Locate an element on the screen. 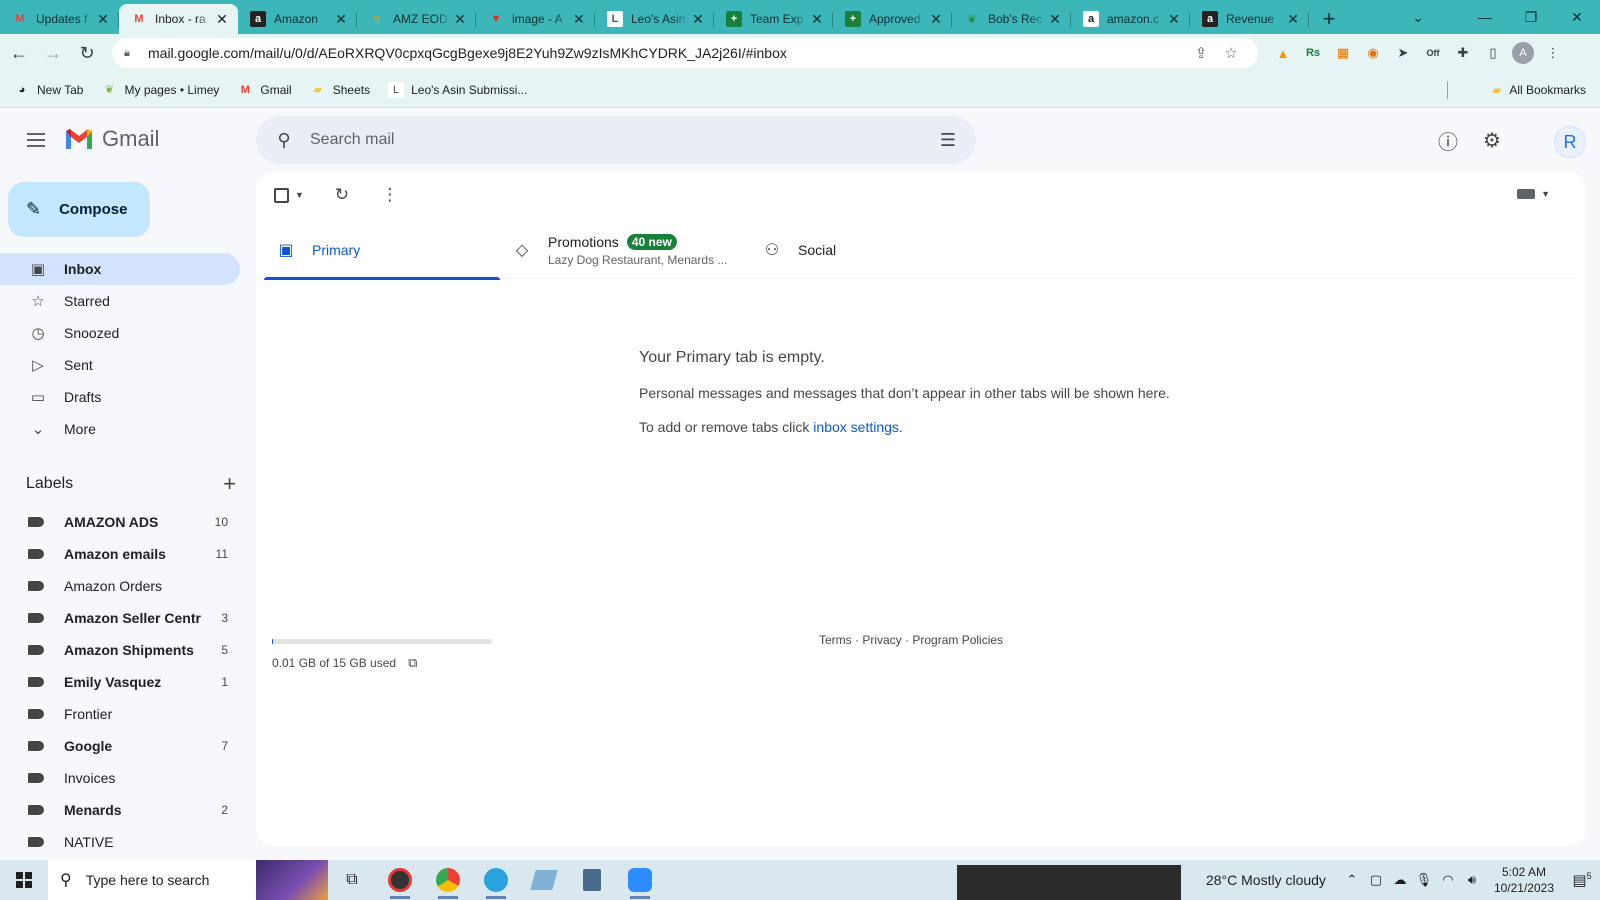 The width and height of the screenshot is (1600, 900). compose-button: ✎ Compose is located at coordinates (79, 209).